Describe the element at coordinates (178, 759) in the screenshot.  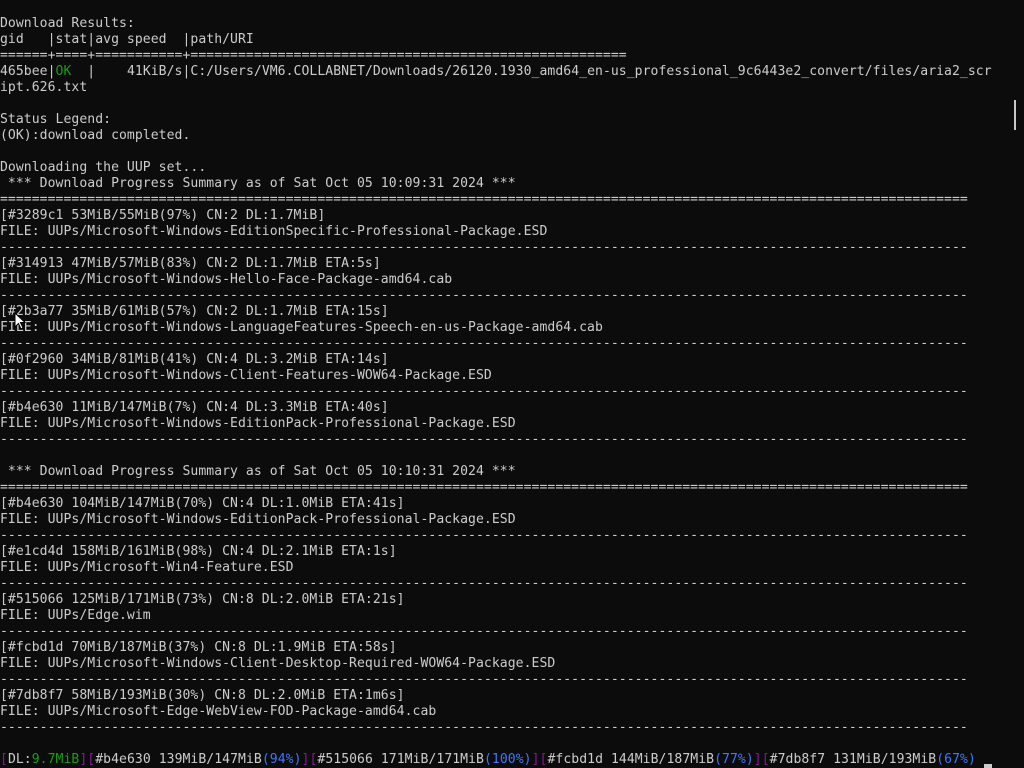
I see `status-item: #b4e630 139MiB/147MiB` at that location.